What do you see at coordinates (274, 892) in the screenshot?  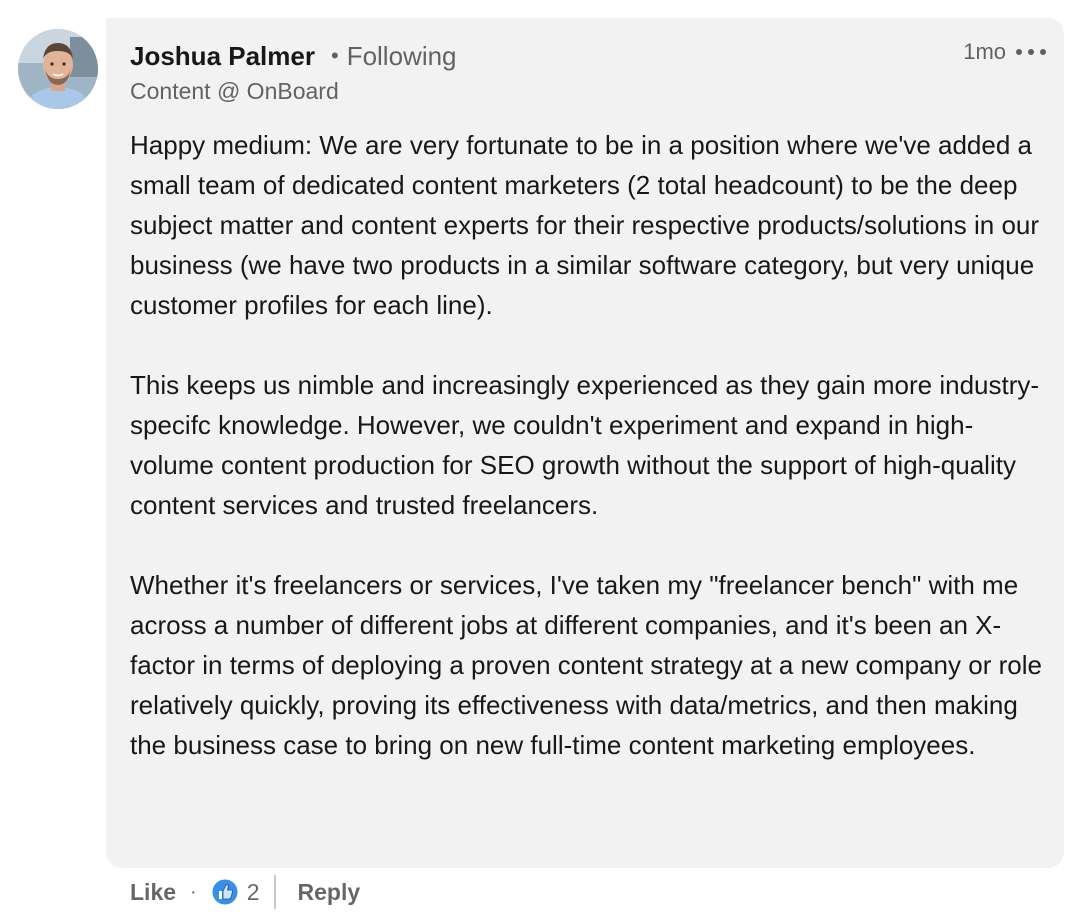 I see `action-divider` at bounding box center [274, 892].